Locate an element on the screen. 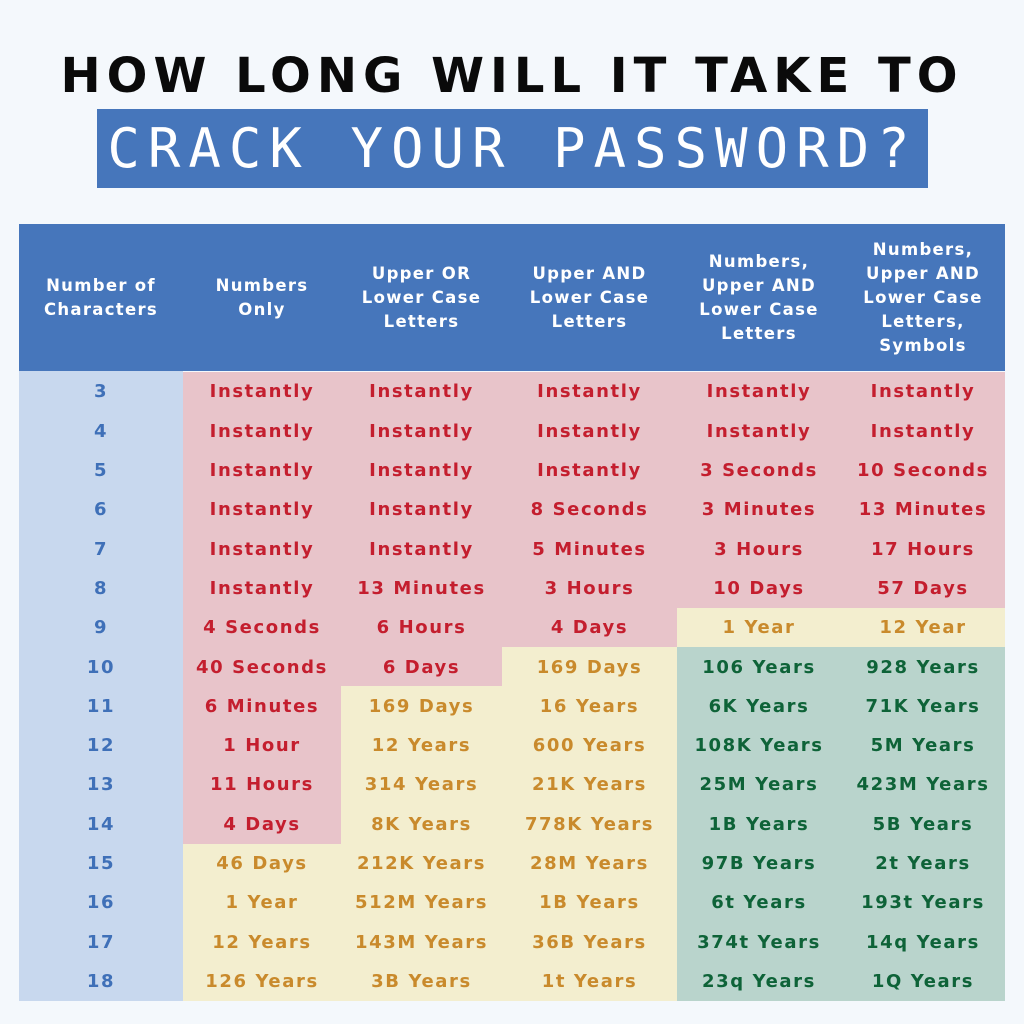 Image resolution: width=1024 pixels, height=1024 pixels. character-count-cell: 12 is located at coordinates (101, 745).